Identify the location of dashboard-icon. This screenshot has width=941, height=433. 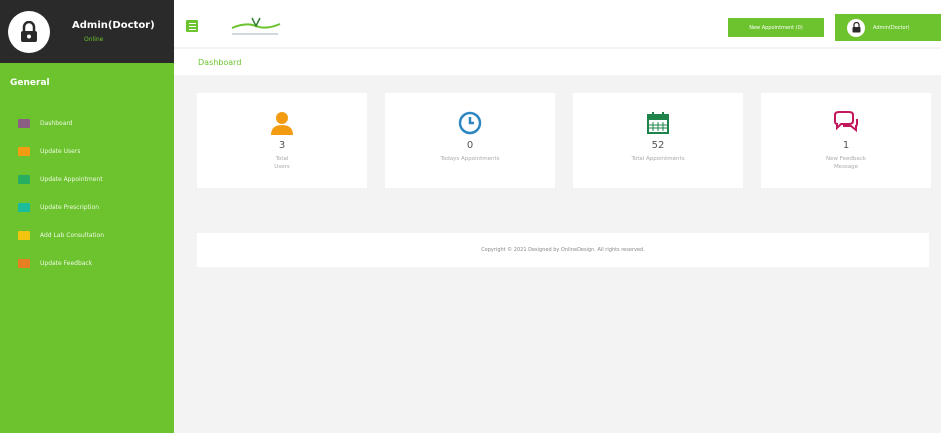
(24, 123).